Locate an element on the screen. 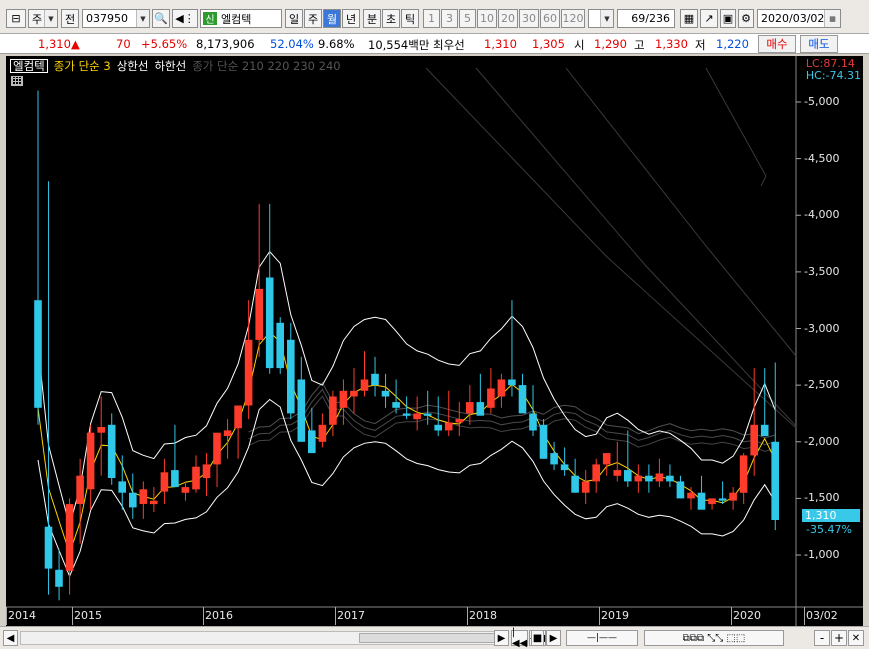  save-icon: ▣ is located at coordinates (728, 18).